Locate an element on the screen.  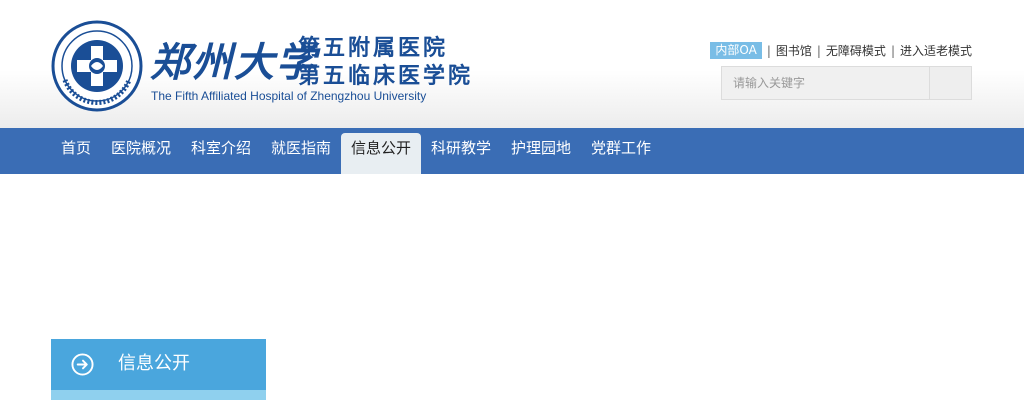
hospital-seal-logo is located at coordinates (97, 66).